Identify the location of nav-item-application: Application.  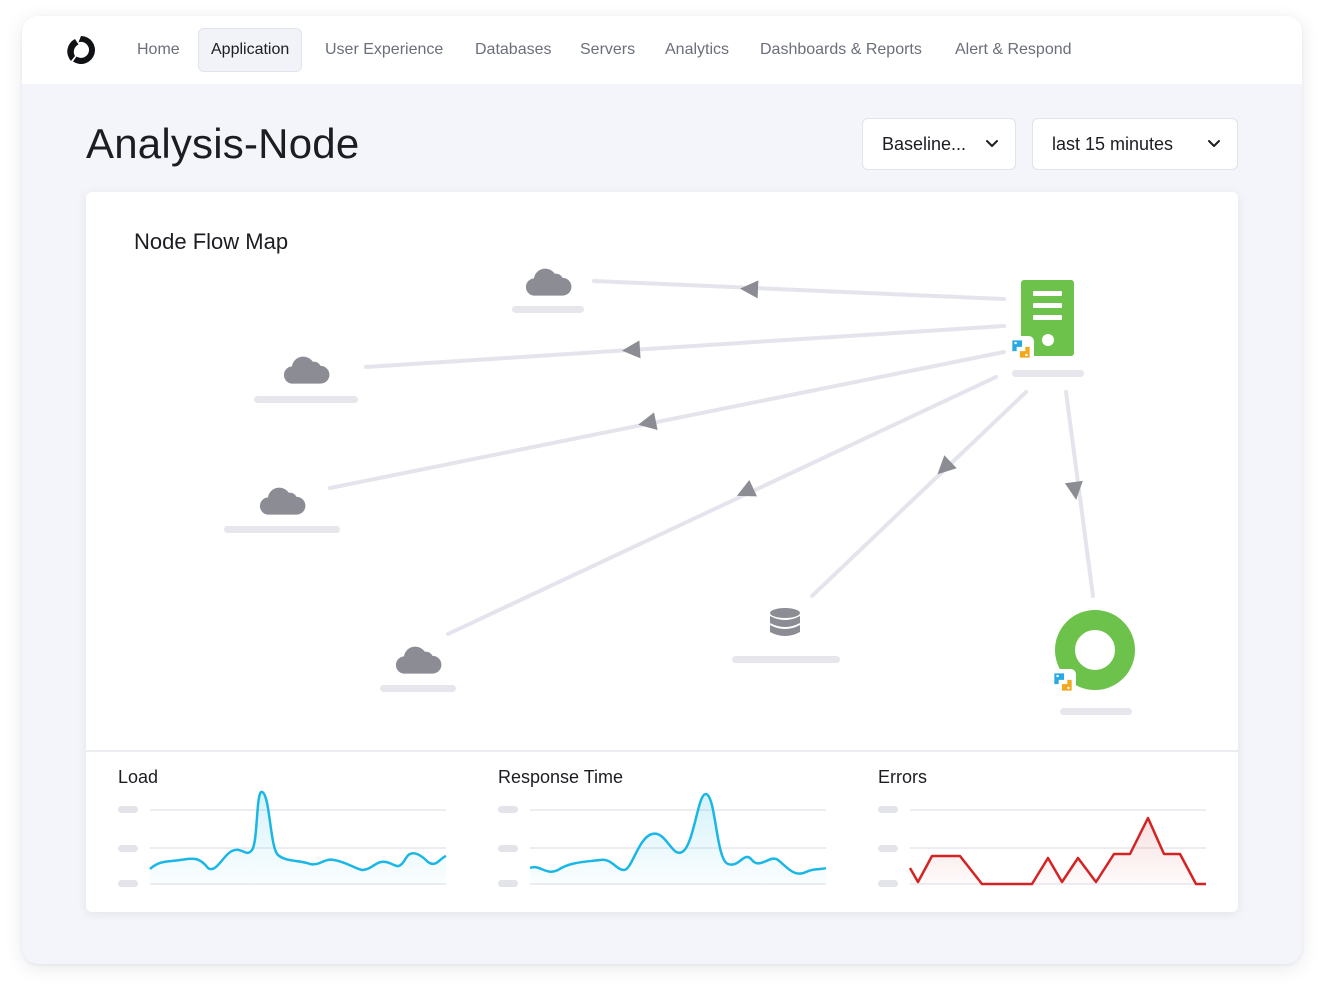
(250, 50).